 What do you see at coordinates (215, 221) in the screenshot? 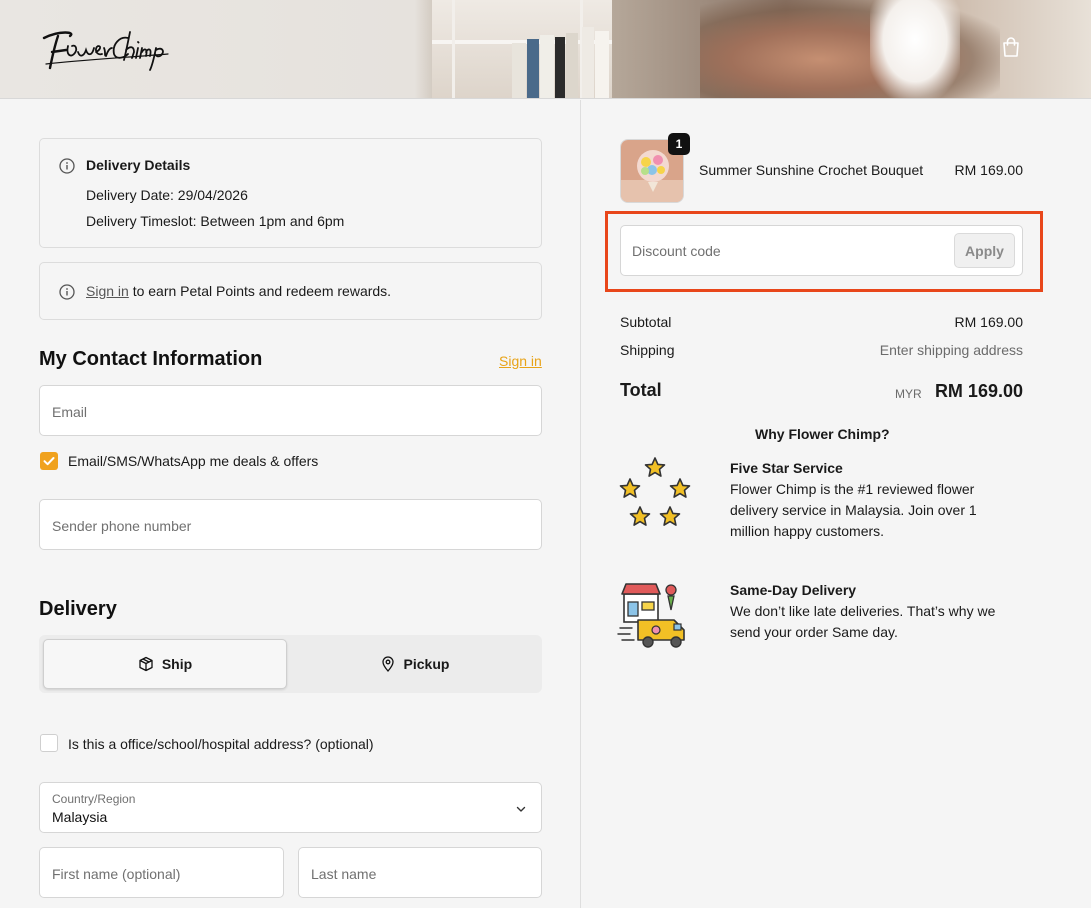
I see `delivery-timeslot: Delivery Timeslot: Between 1pm and 6pm` at bounding box center [215, 221].